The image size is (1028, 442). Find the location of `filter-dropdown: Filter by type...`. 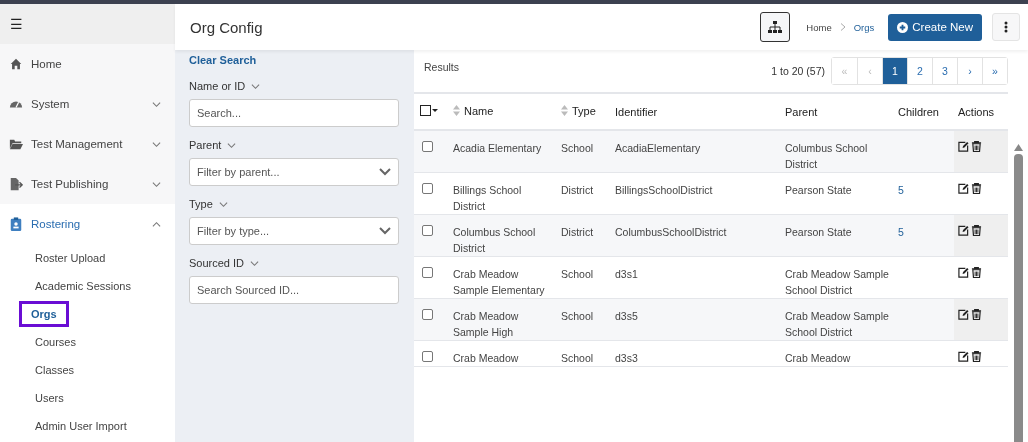

filter-dropdown: Filter by type... is located at coordinates (294, 231).